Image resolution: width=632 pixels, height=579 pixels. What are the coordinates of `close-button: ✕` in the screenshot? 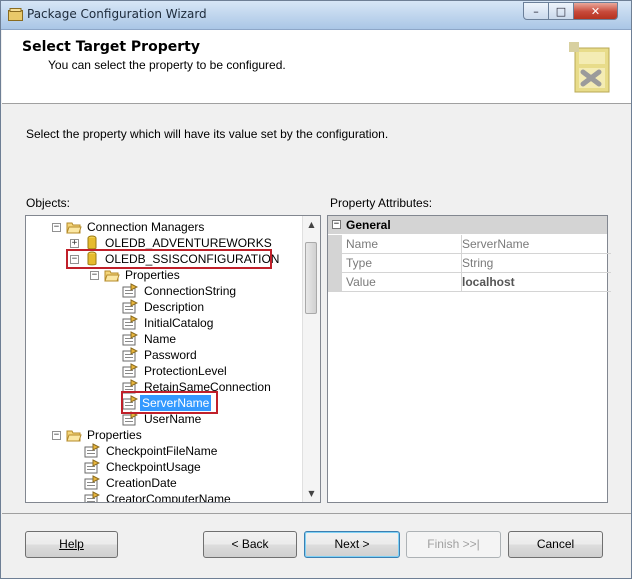 It's located at (595, 11).